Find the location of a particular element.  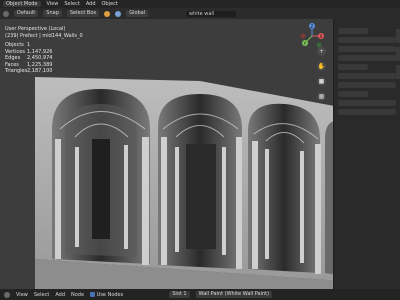

orientation-dropdown: Global is located at coordinates (137, 13).